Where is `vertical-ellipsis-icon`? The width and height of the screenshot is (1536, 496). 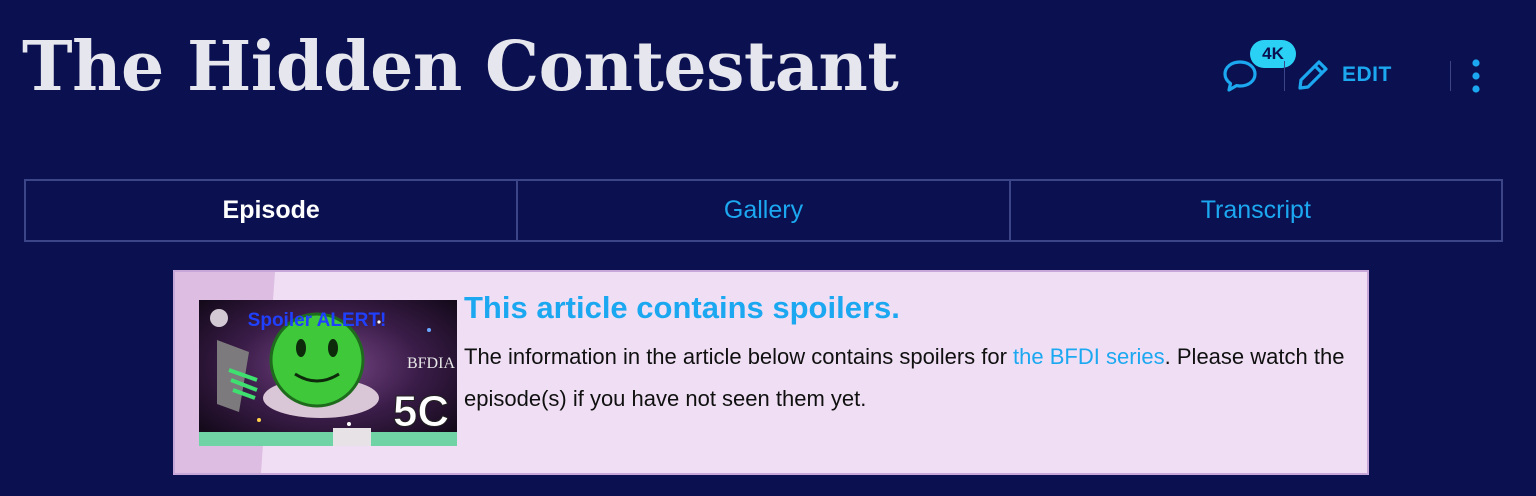
vertical-ellipsis-icon is located at coordinates (1476, 76).